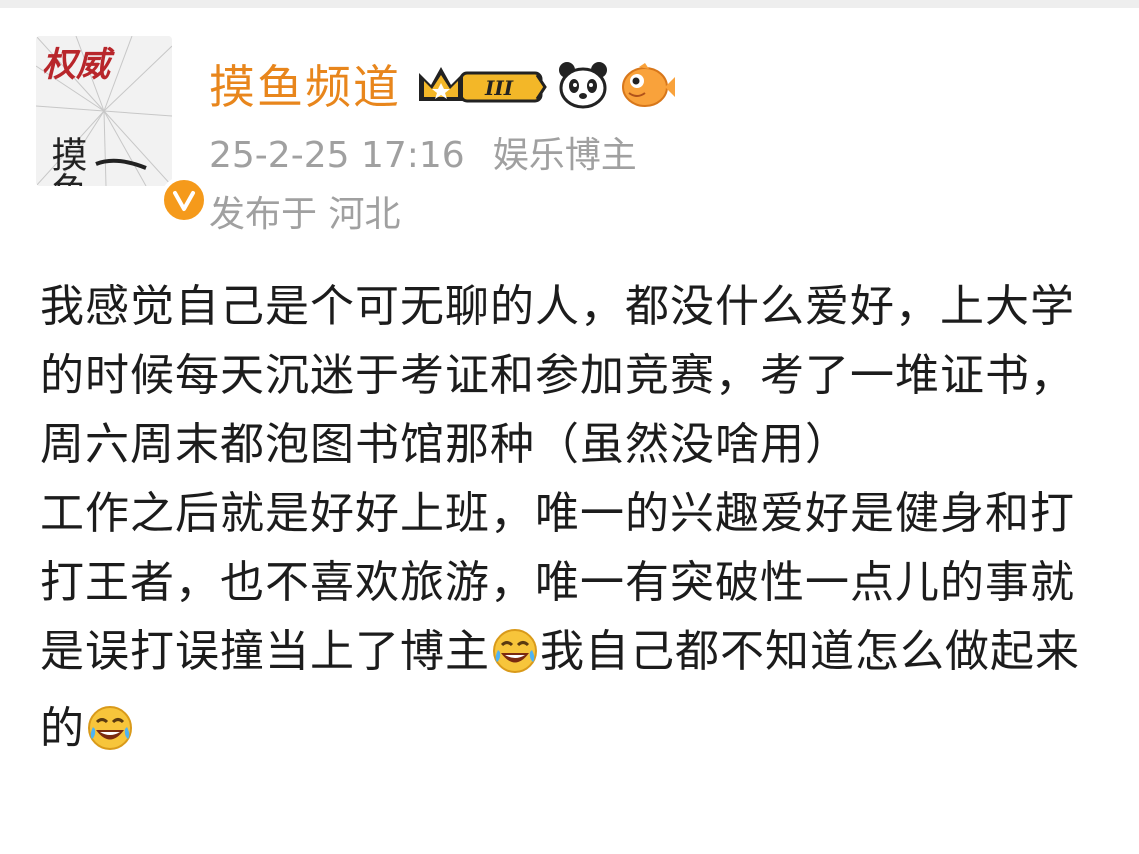 Image resolution: width=1139 pixels, height=854 pixels. I want to click on author-avatar-container: 权威 摸鱼, so click(122, 130).